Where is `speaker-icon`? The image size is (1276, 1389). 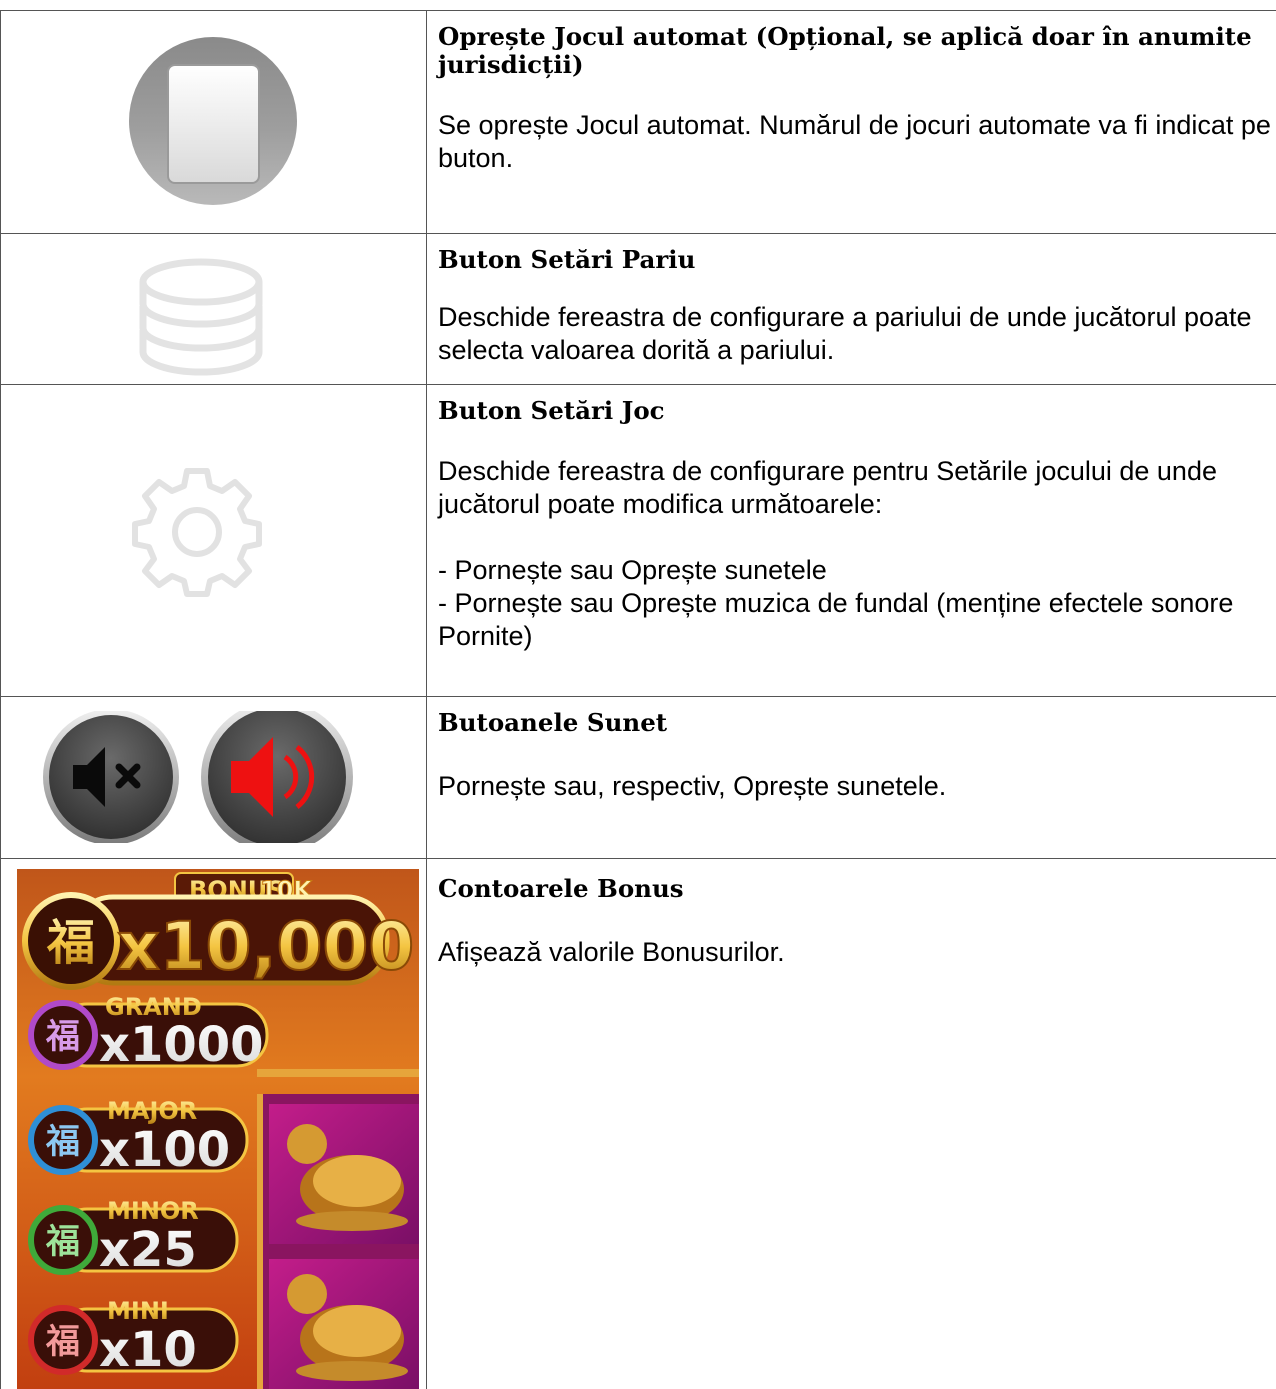 speaker-icon is located at coordinates (277, 777).